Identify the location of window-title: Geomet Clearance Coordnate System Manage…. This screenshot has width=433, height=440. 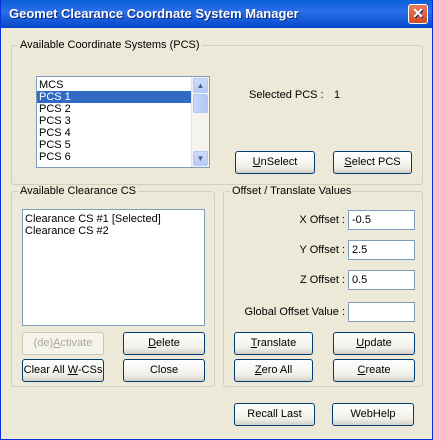
(154, 13).